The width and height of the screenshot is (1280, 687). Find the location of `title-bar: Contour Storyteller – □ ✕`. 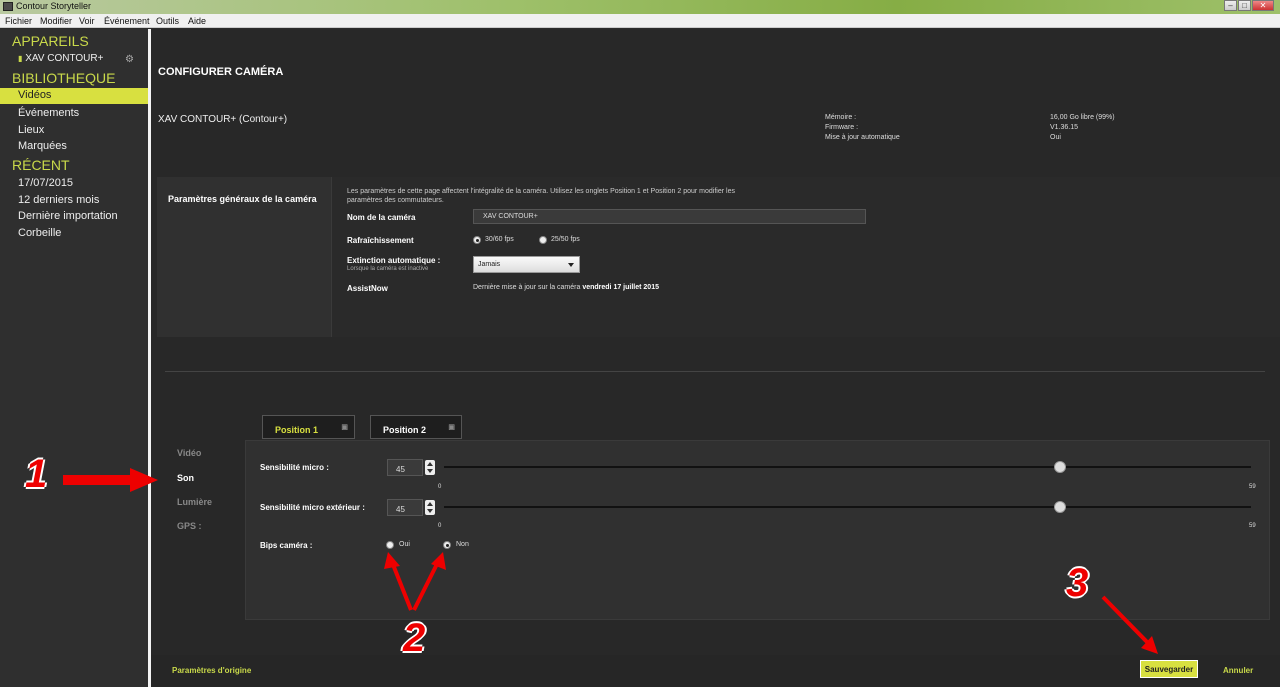

title-bar: Contour Storyteller – □ ✕ is located at coordinates (640, 7).